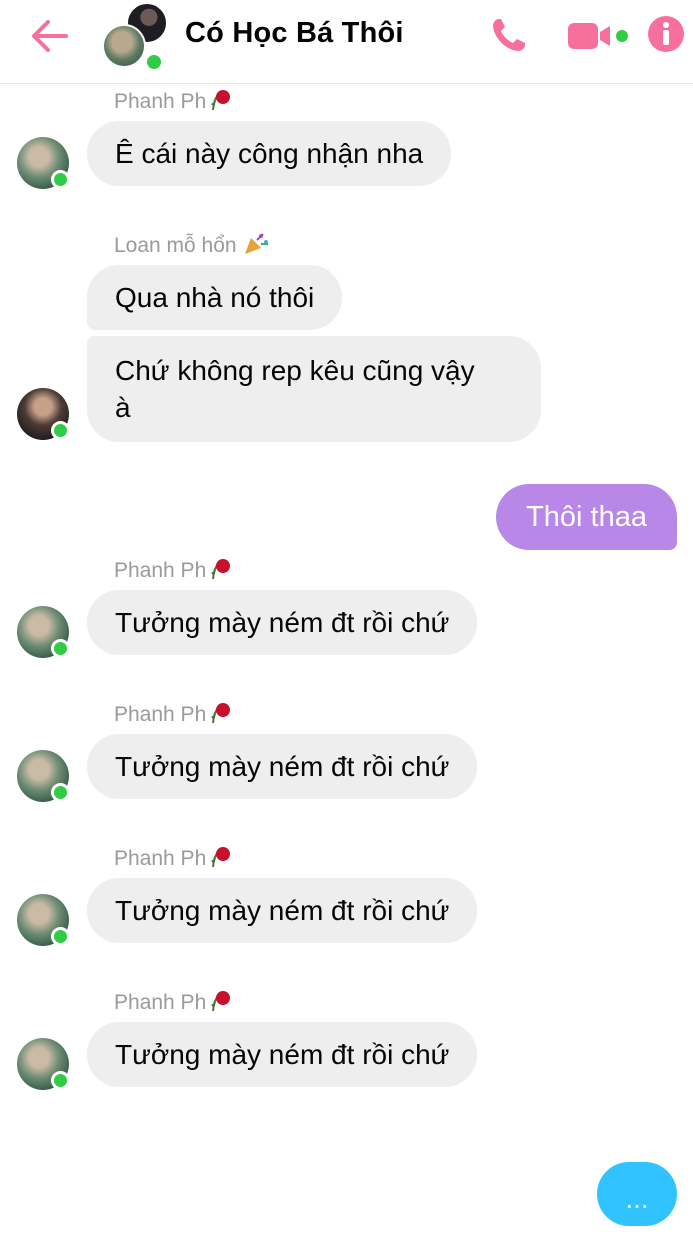 The width and height of the screenshot is (693, 1252). Describe the element at coordinates (586, 517) in the screenshot. I see `own-message-bubble: Thôi thaa` at that location.